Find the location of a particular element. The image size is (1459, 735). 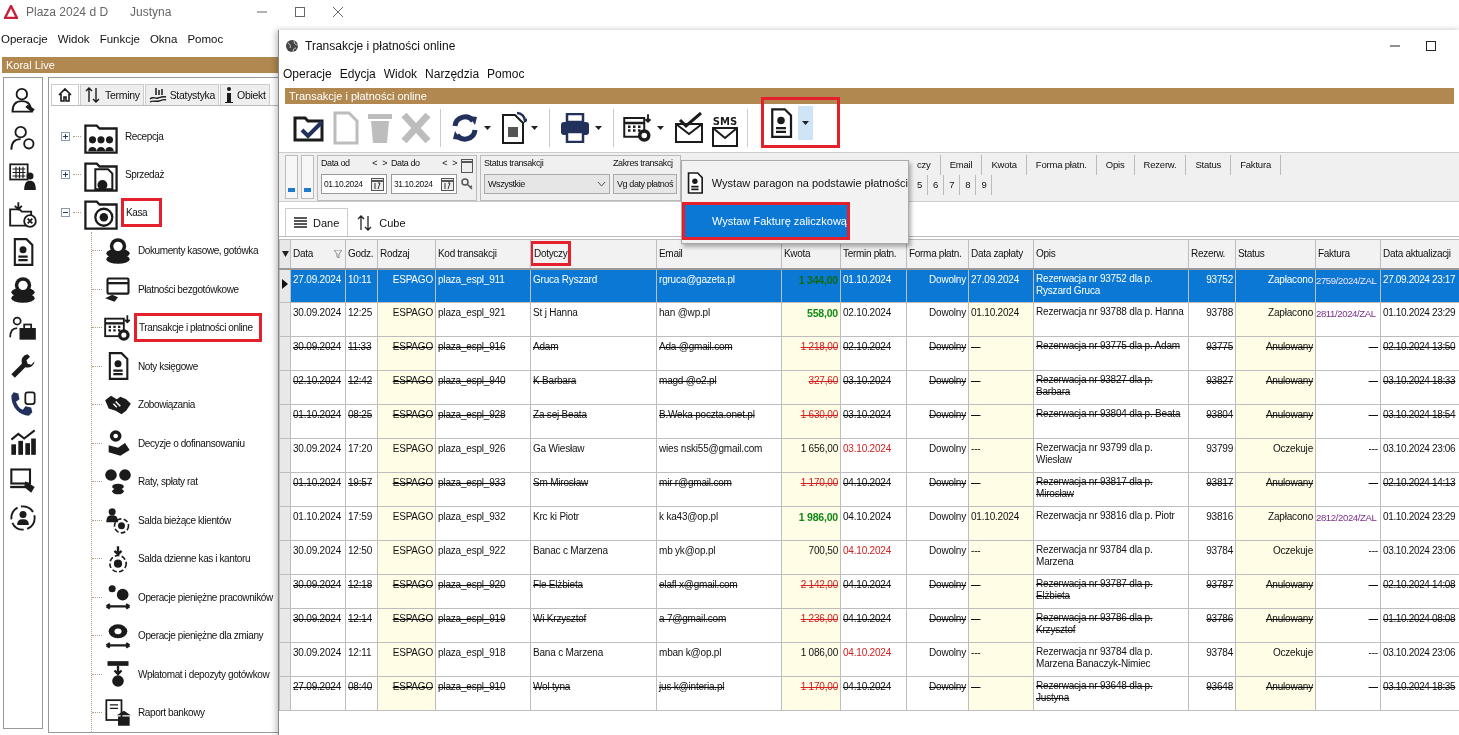

group-column-chip: Forma płatn. is located at coordinates (1061, 165).